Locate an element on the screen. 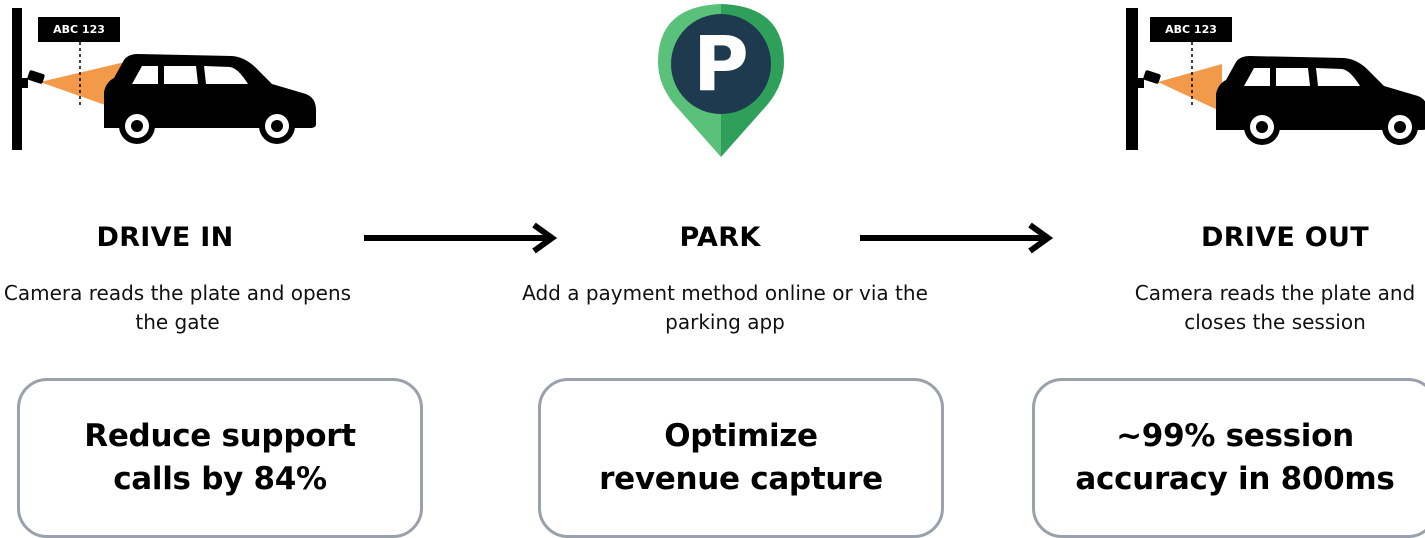  step-title-drive-in: DRIVE IN is located at coordinates (165, 237).